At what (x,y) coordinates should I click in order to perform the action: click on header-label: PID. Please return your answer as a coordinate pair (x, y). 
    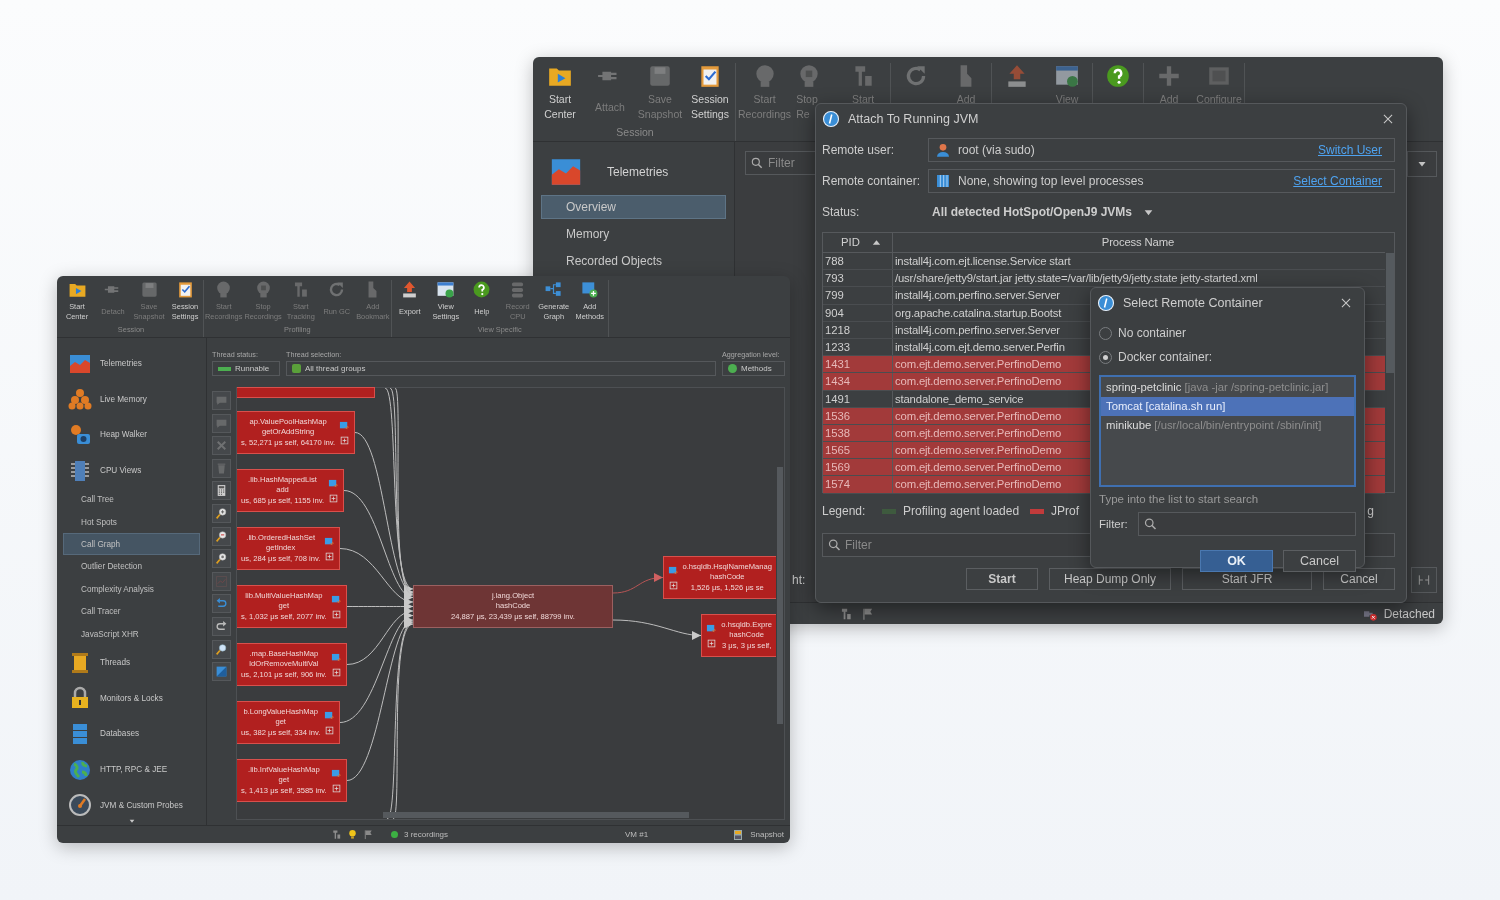
    Looking at the image, I should click on (850, 242).